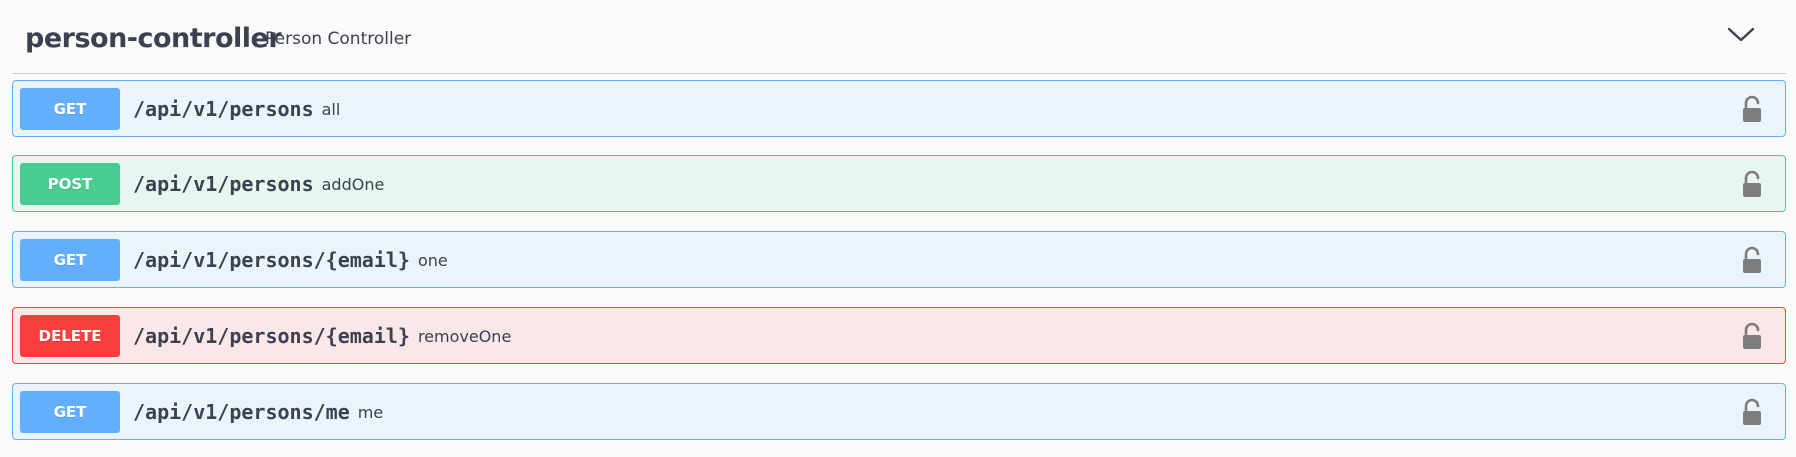 Image resolution: width=1796 pixels, height=457 pixels. I want to click on opblock-get-person-me: GET /api/v1/persons/me me, so click(899, 411).